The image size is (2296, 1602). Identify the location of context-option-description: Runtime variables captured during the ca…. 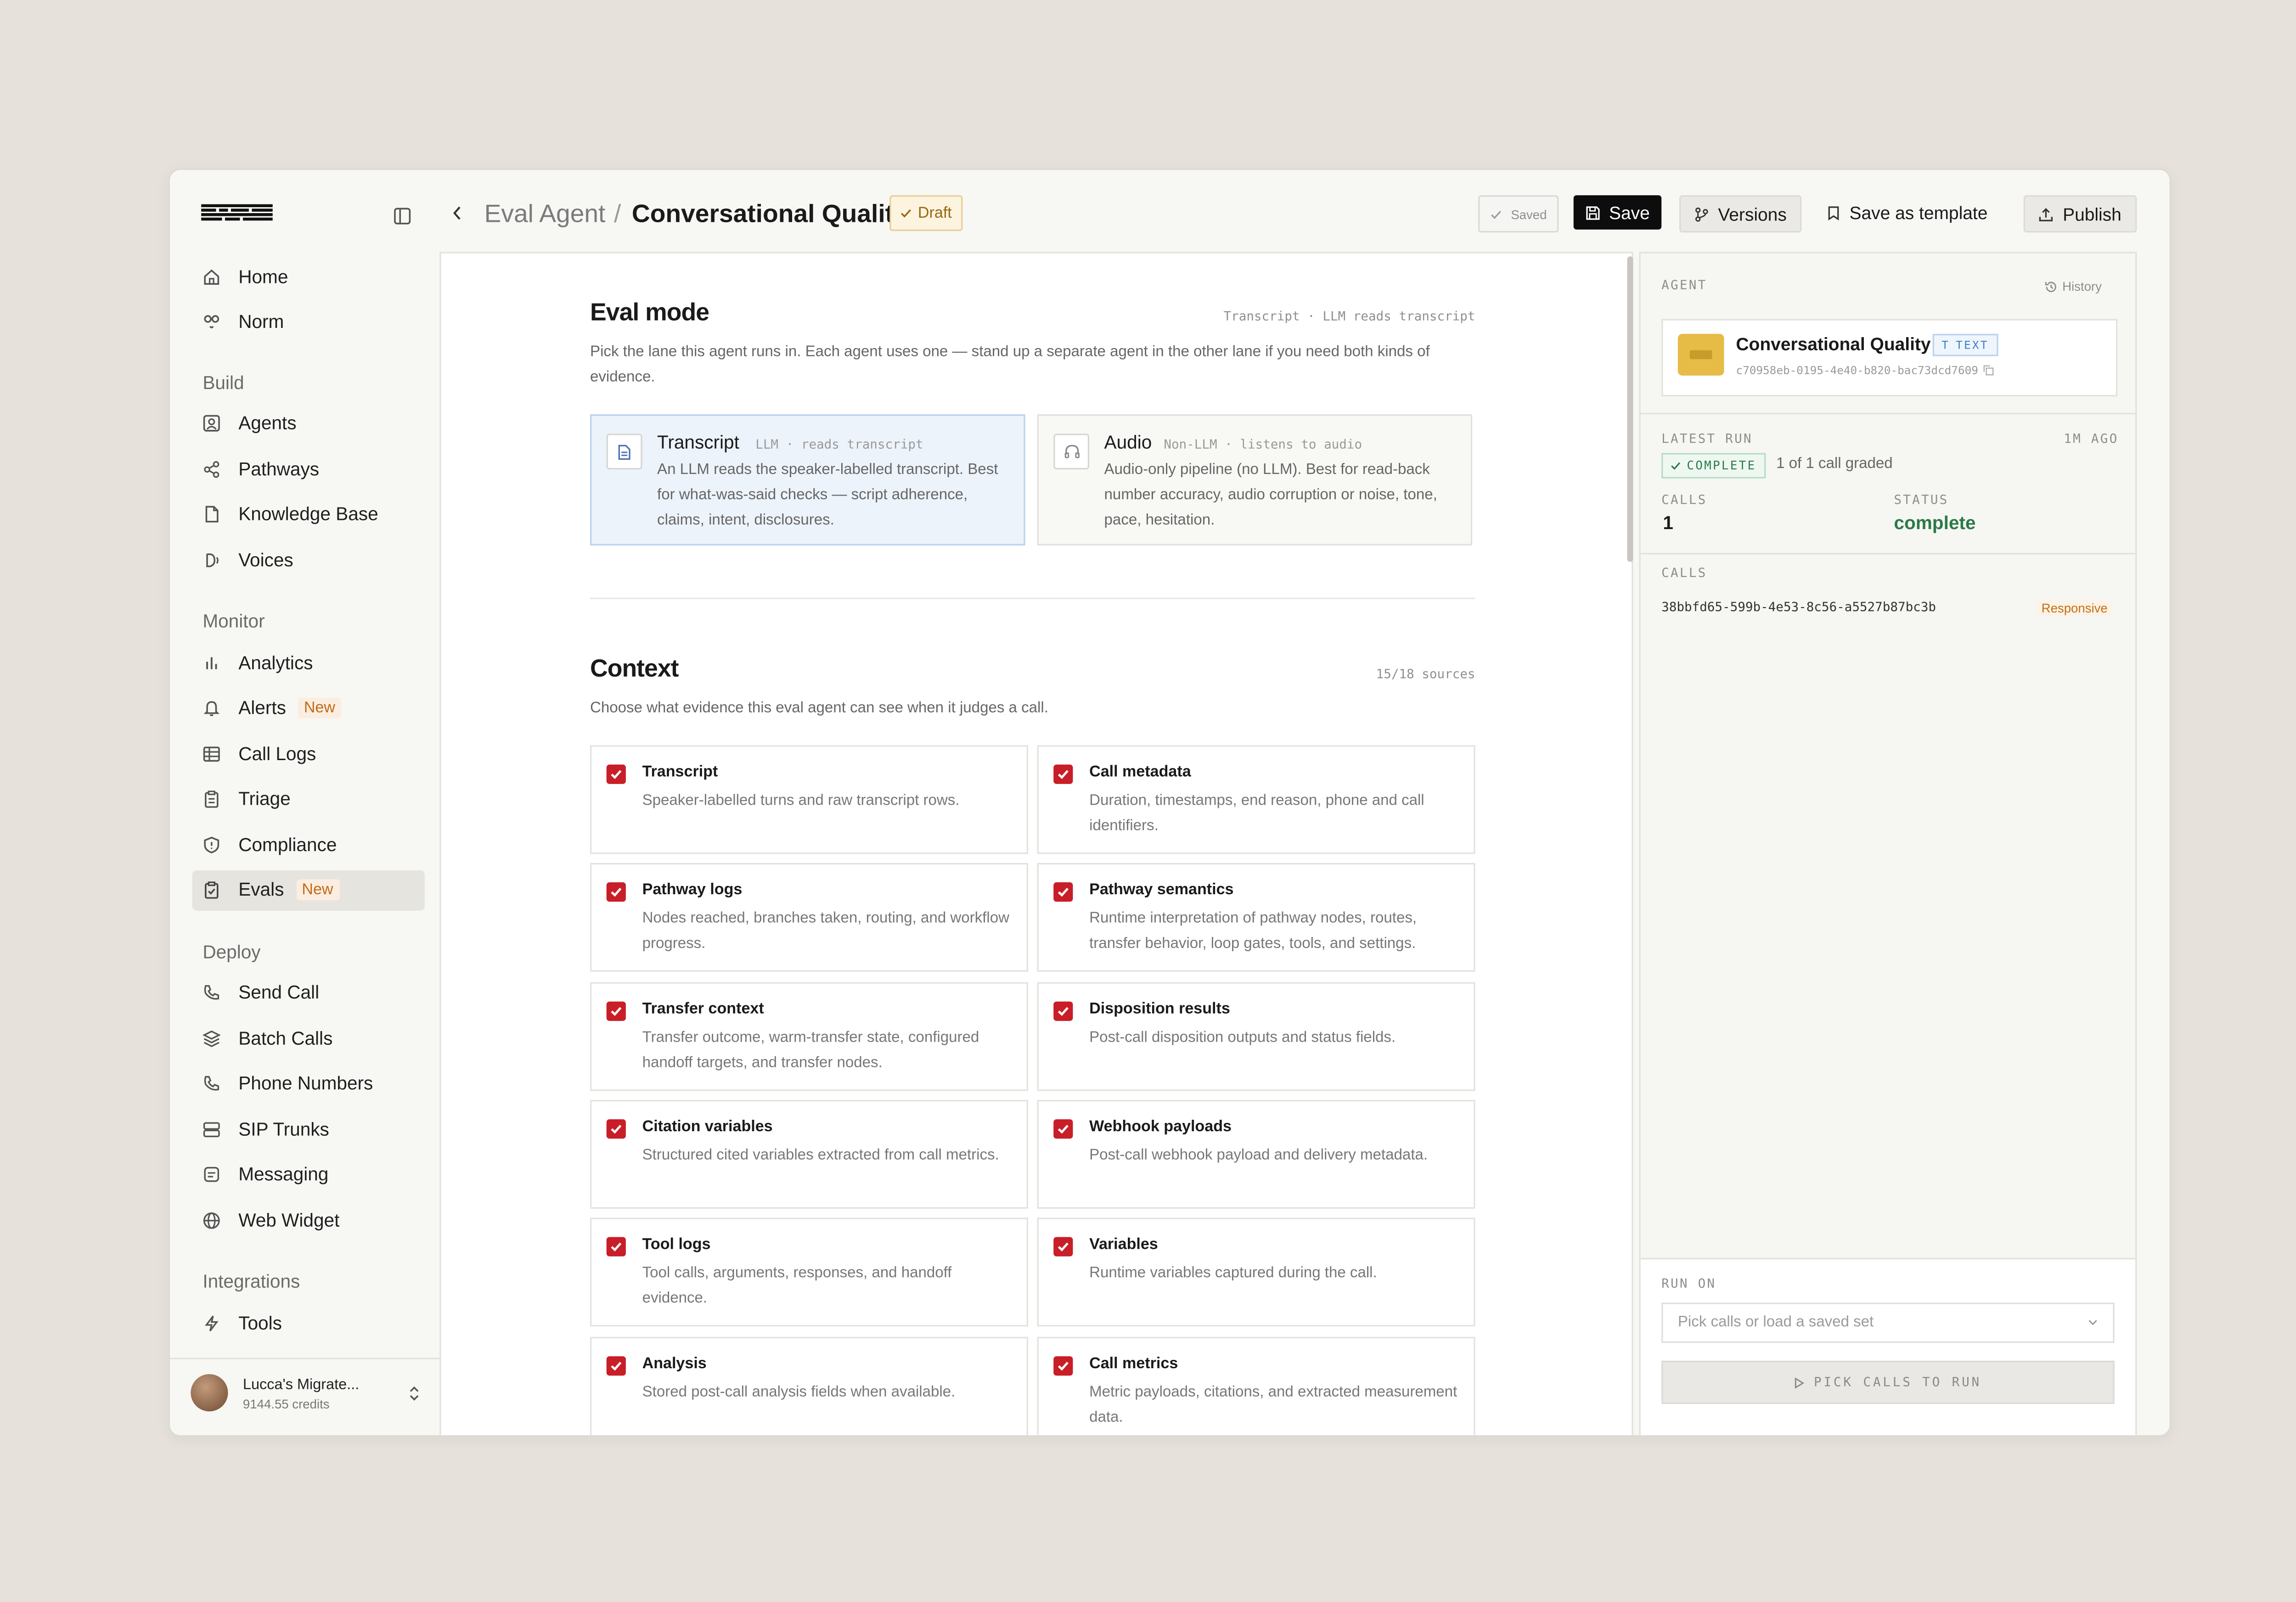
(1233, 1273).